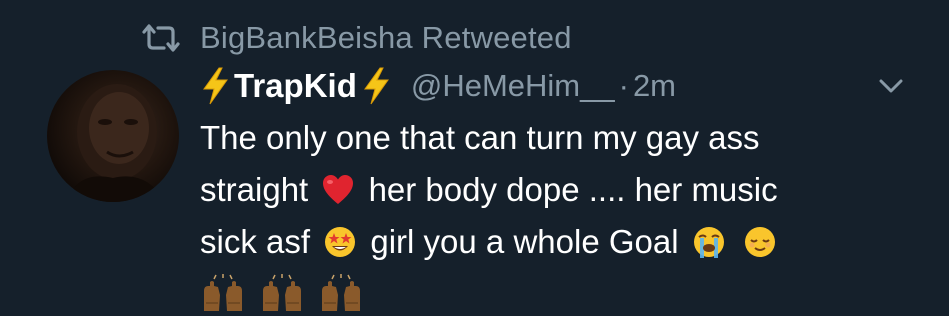 This screenshot has height=316, width=949. I want to click on display-name: TrapKid, so click(295, 86).